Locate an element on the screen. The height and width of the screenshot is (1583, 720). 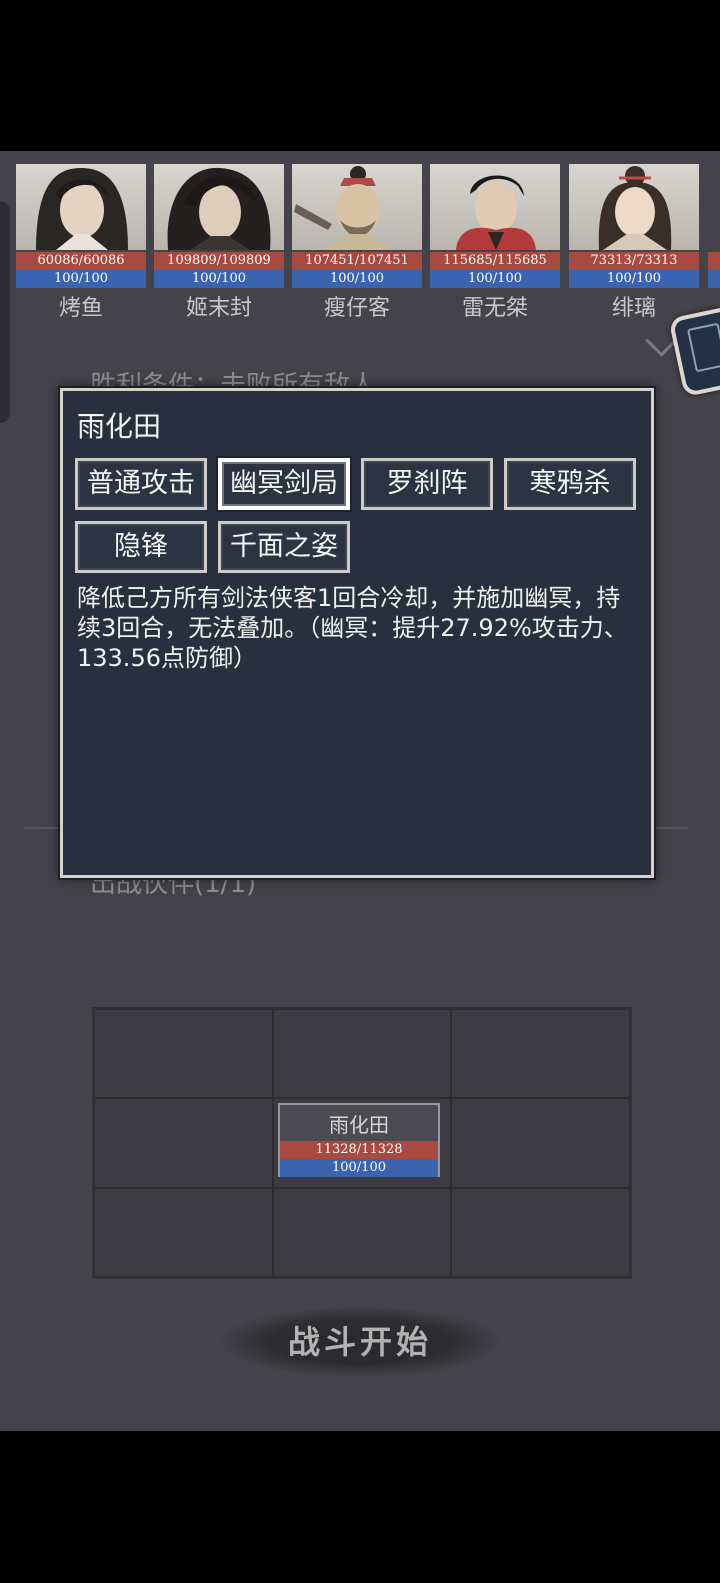
enemy-card: 73313/73313 100/100 绯璃 is located at coordinates (634, 244).